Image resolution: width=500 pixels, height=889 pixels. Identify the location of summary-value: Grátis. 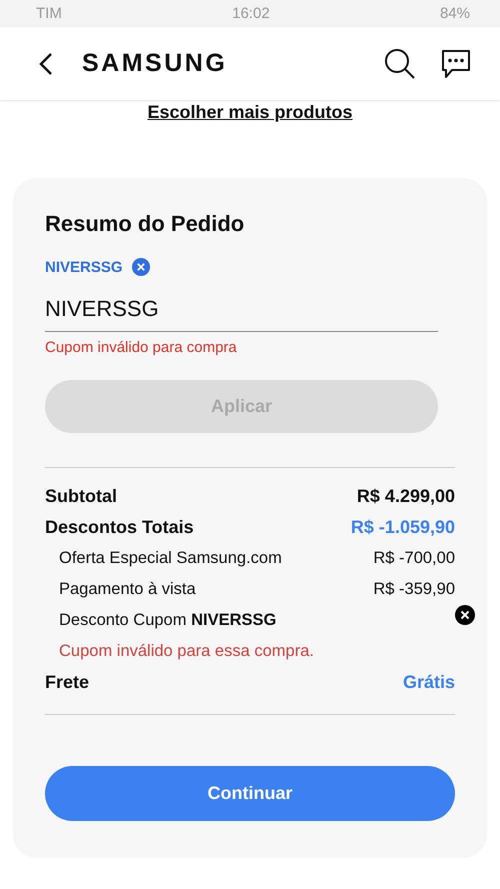
(428, 682).